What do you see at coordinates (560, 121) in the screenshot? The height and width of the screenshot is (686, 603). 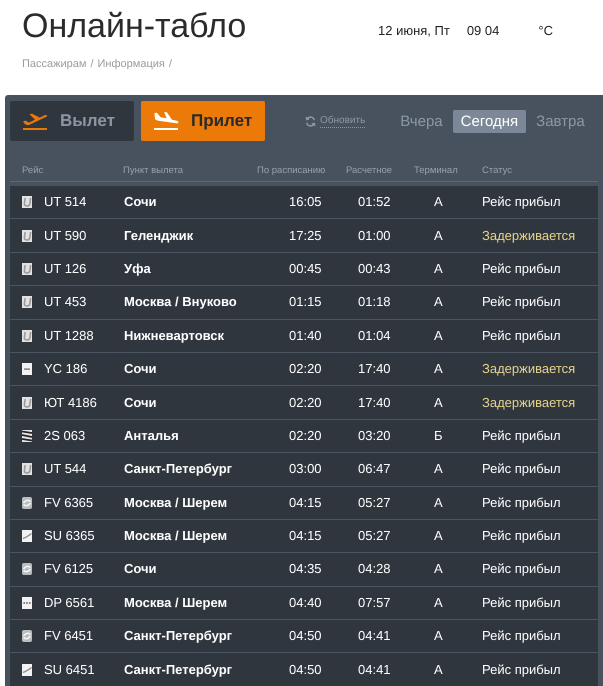 I see `day-tab: Завтра` at bounding box center [560, 121].